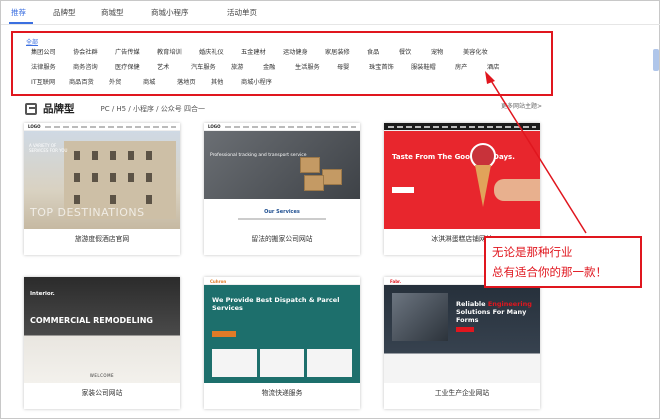  What do you see at coordinates (52, 51) in the screenshot?
I see `industry-item: 集团公司` at bounding box center [52, 51].